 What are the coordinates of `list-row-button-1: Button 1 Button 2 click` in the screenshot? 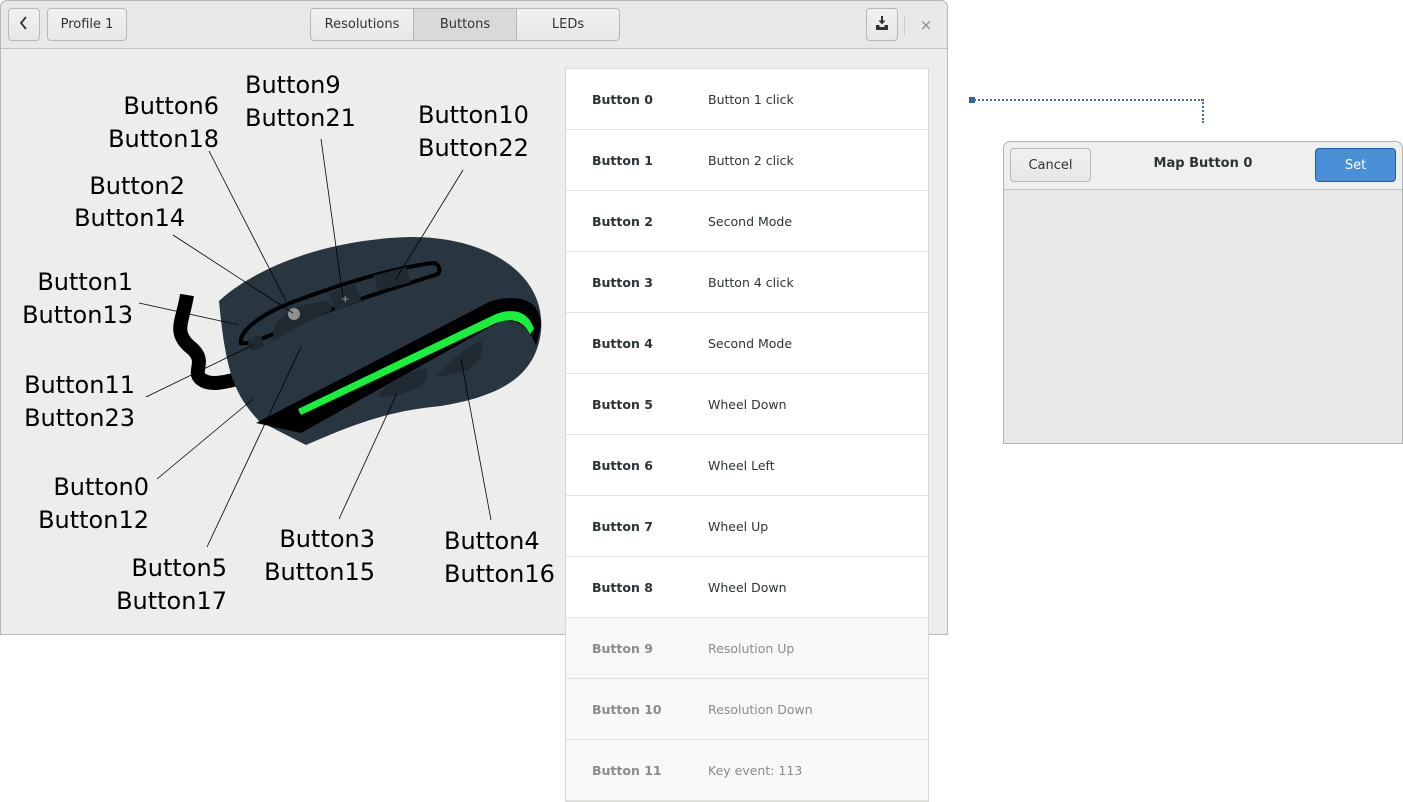 It's located at (747, 160).